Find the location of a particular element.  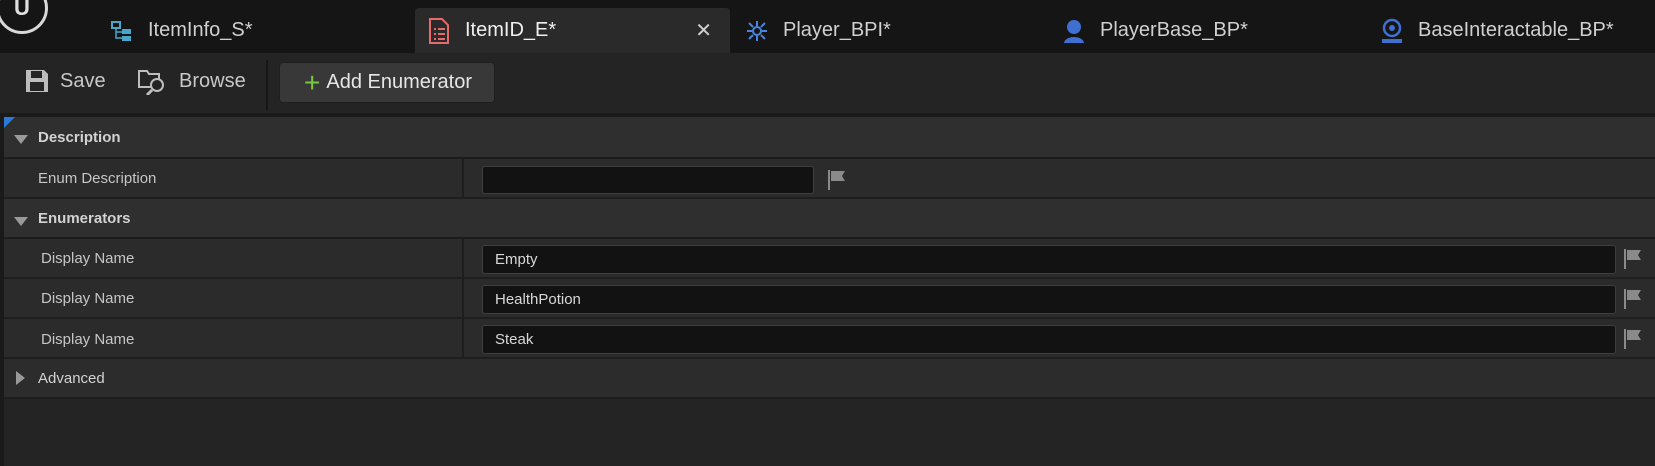

save-button: Save is located at coordinates (65, 81).